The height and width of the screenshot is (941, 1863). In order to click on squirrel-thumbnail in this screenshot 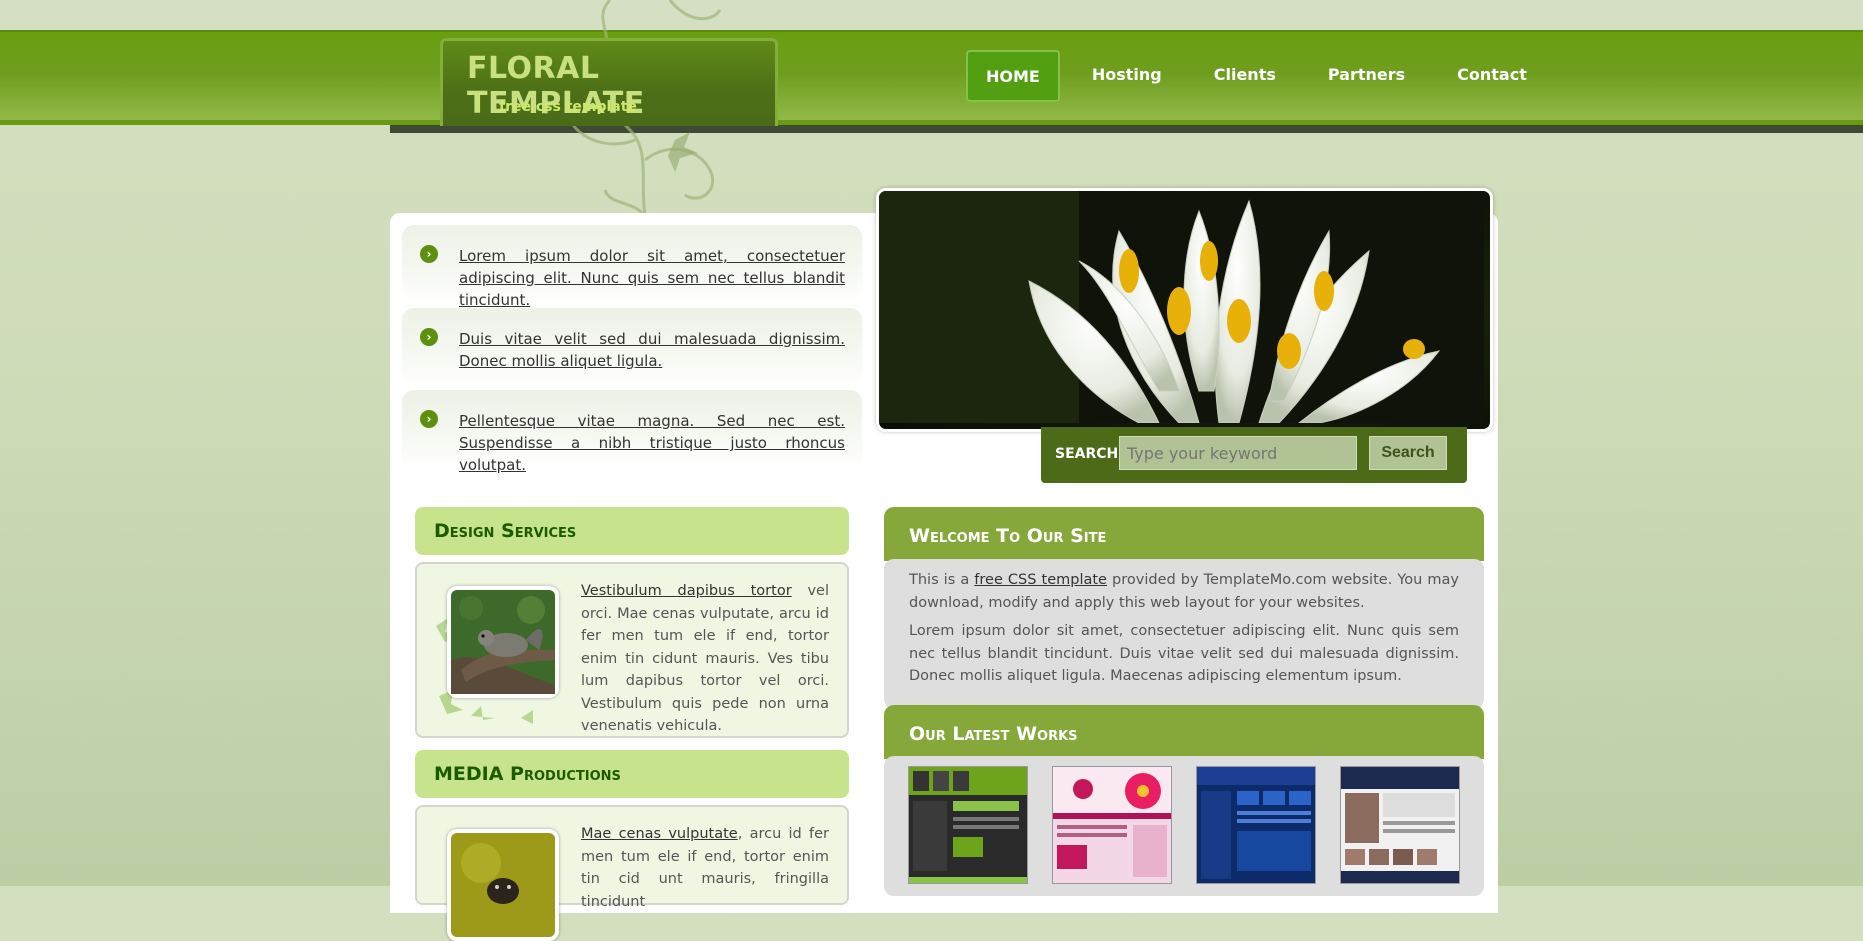, I will do `click(503, 642)`.